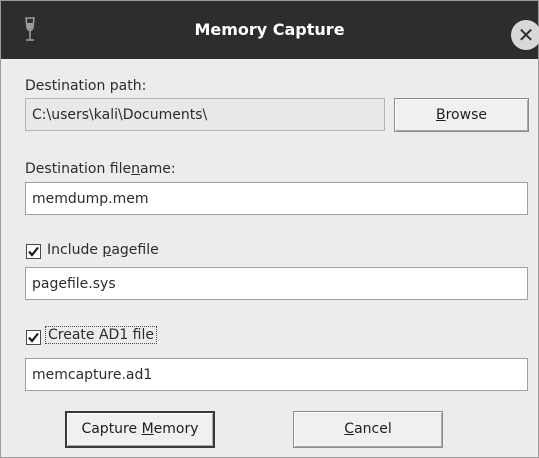 The width and height of the screenshot is (539, 458). Describe the element at coordinates (103, 250) in the screenshot. I see `include-pagefile-label: Include pagefile` at that location.